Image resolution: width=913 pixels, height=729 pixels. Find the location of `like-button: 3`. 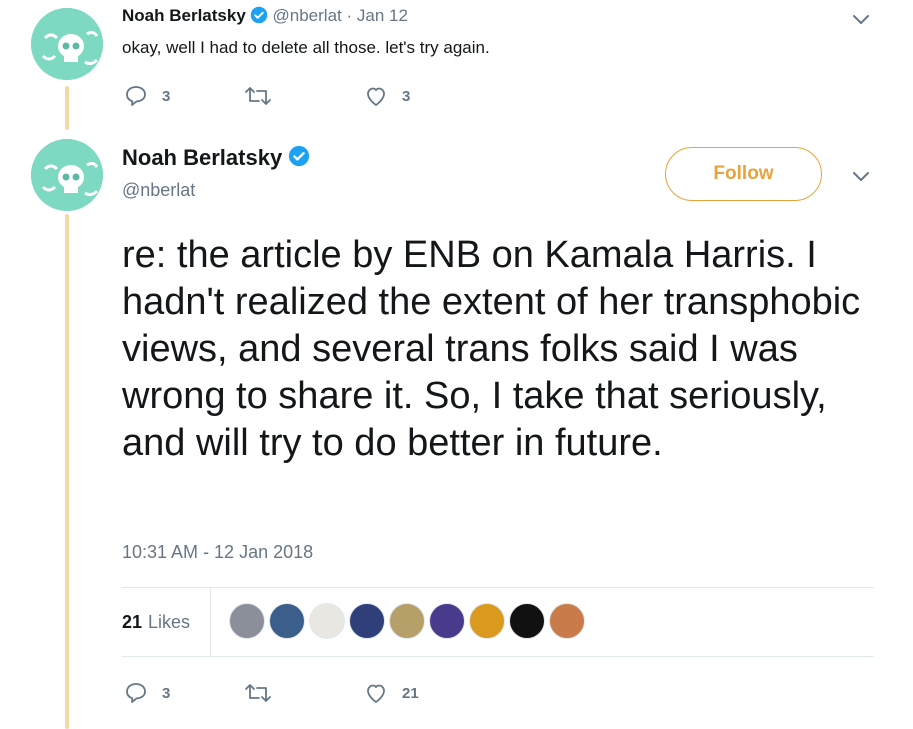

like-button: 3 is located at coordinates (424, 96).